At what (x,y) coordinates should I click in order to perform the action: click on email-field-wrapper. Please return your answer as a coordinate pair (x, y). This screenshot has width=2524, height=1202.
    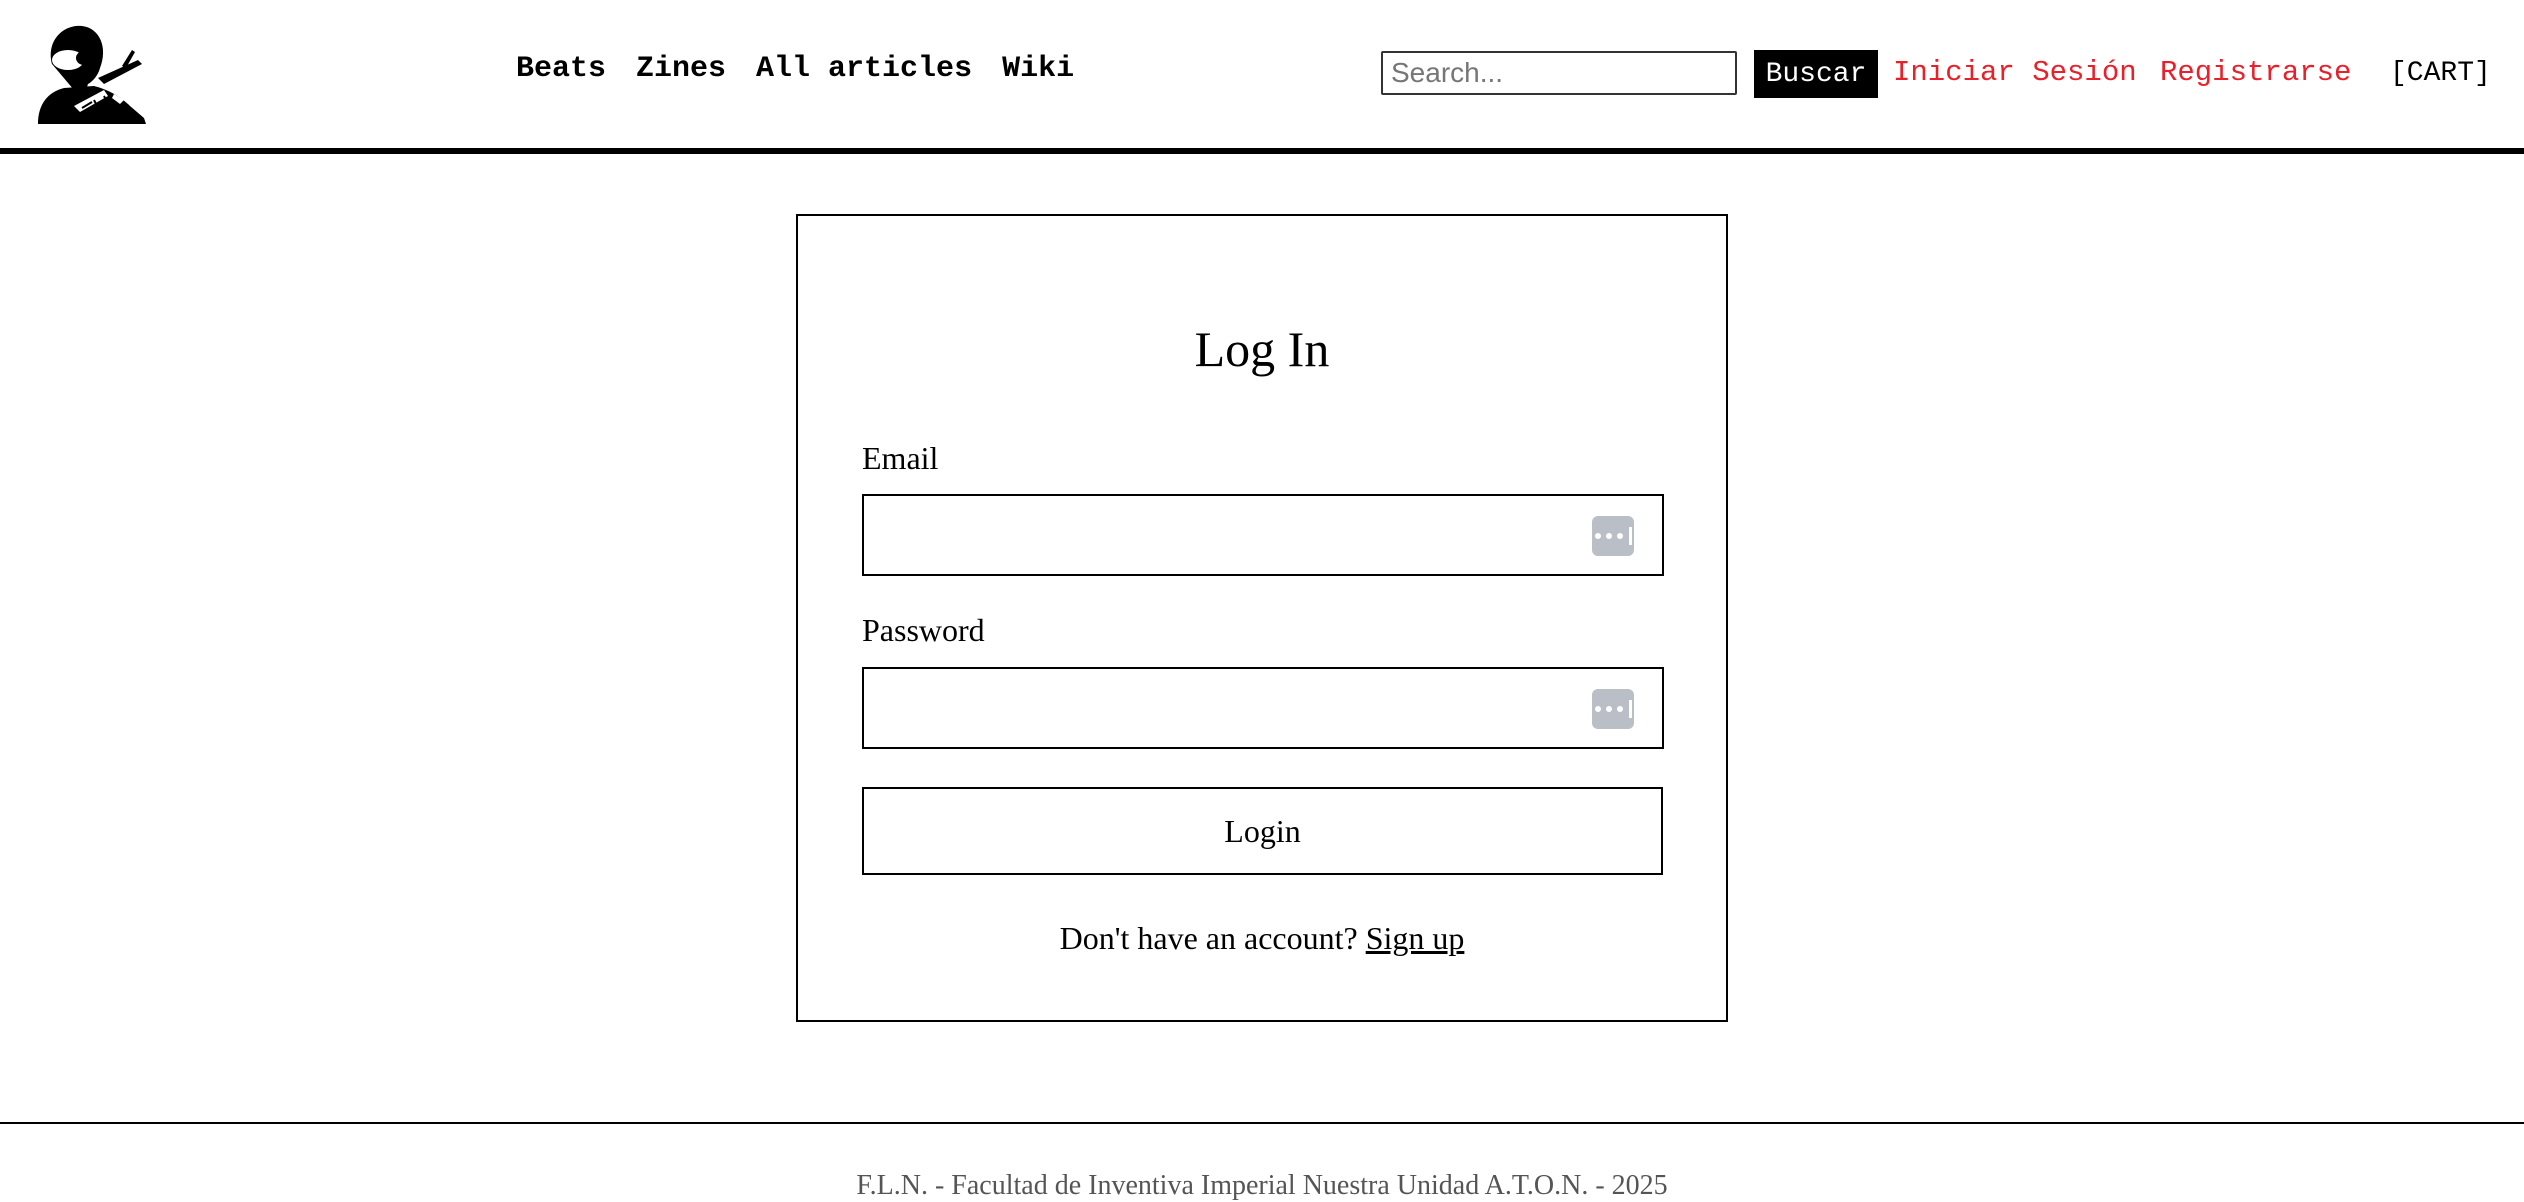
    Looking at the image, I should click on (1263, 535).